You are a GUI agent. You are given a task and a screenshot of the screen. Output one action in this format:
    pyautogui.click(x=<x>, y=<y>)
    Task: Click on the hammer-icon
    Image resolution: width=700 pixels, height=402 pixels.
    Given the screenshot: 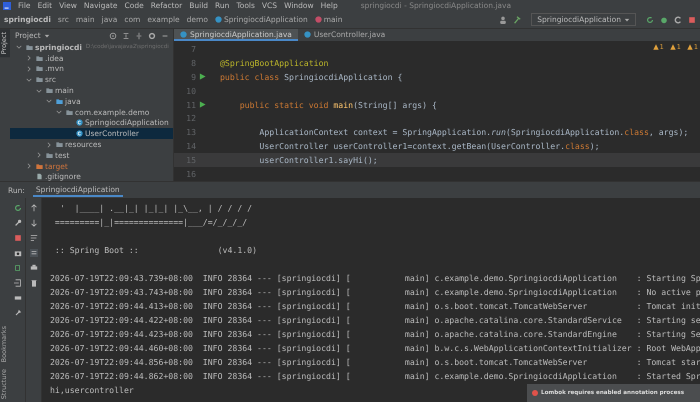 What is the action you would take?
    pyautogui.click(x=517, y=20)
    